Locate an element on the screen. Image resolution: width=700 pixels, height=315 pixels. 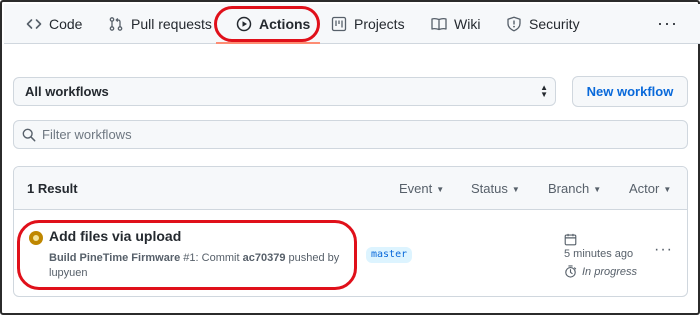
status-filter-menu: Status ▼ is located at coordinates (495, 188).